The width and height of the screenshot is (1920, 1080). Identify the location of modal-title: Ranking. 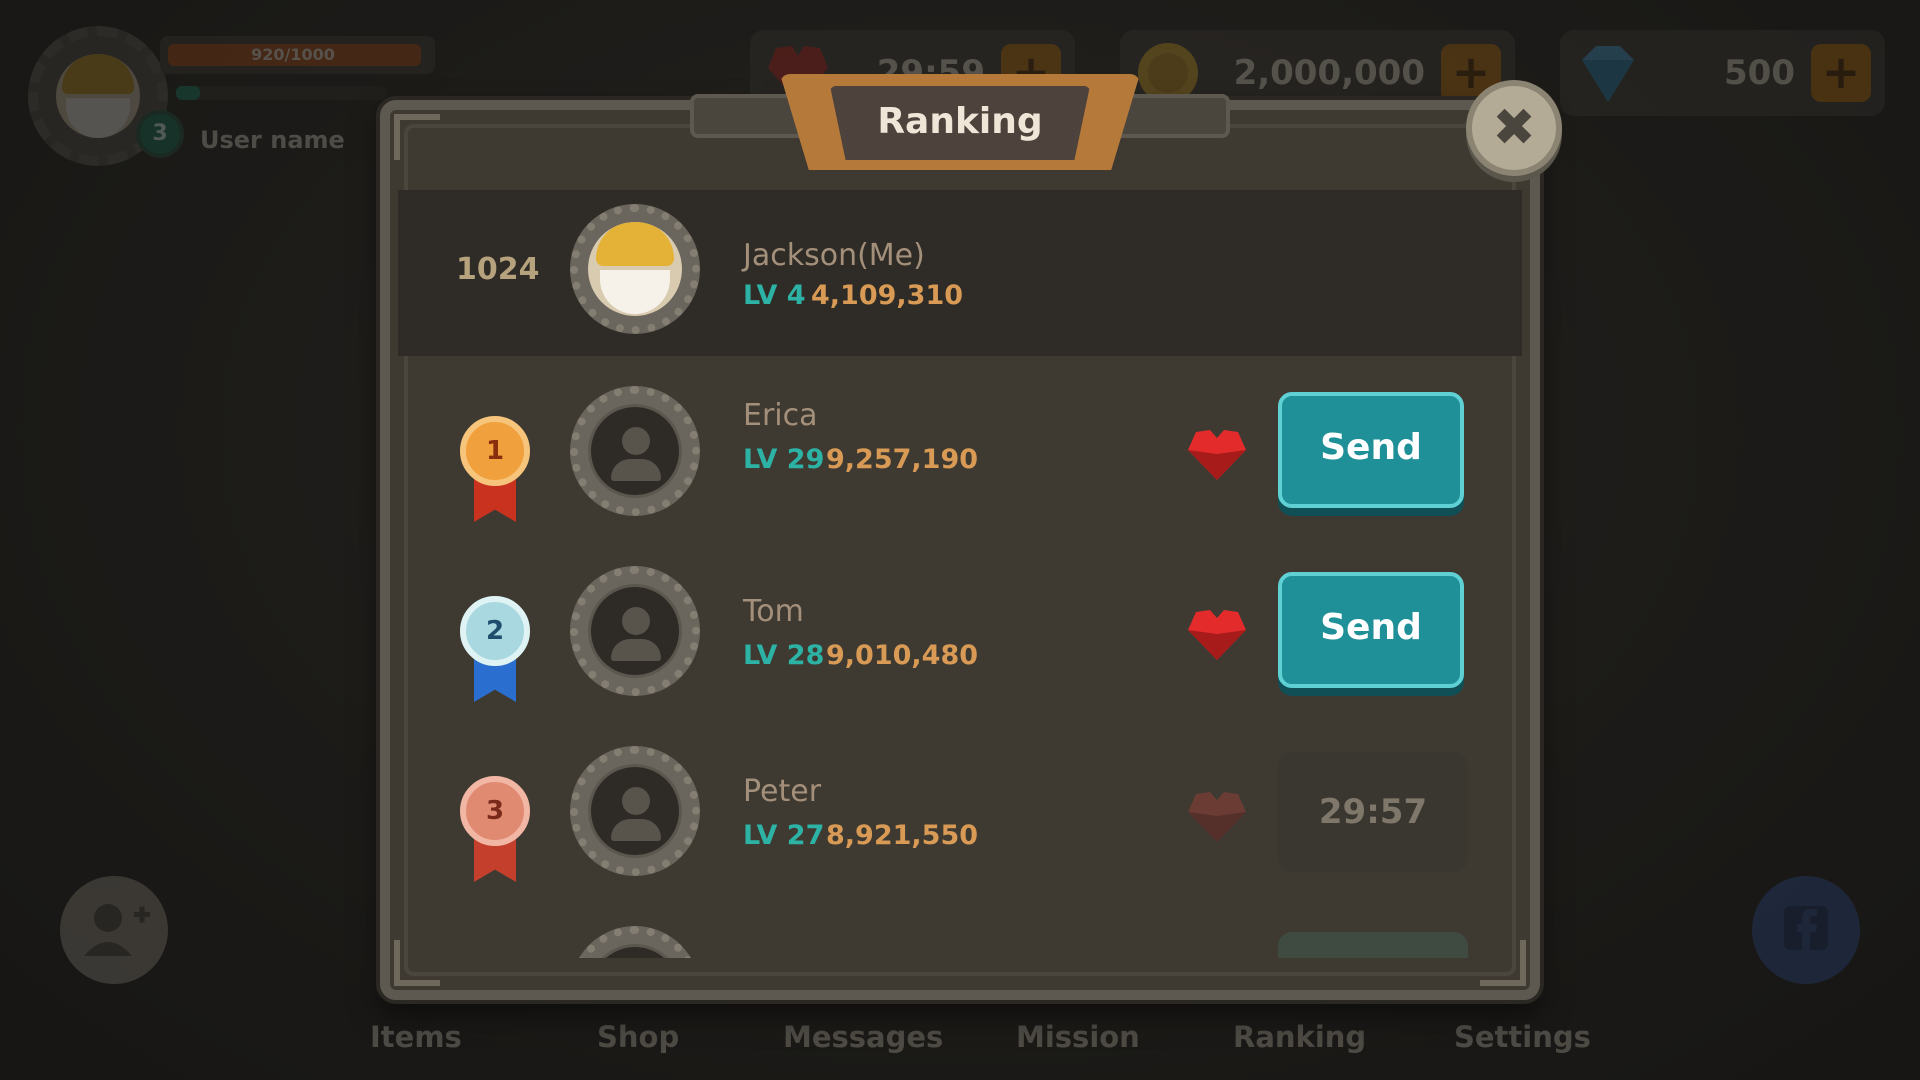
(960, 121).